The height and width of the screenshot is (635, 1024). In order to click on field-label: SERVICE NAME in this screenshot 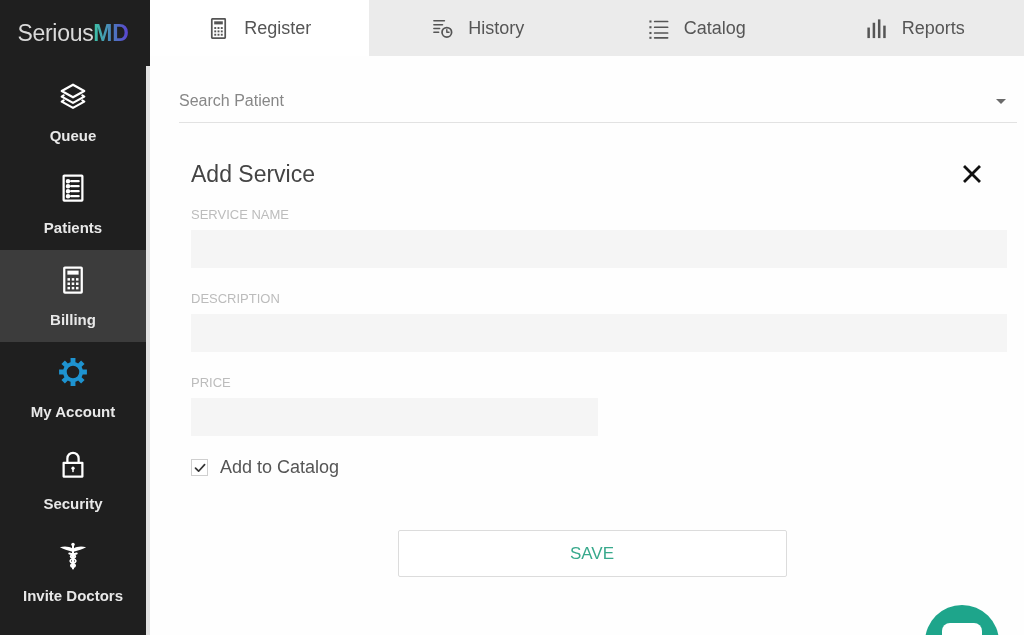, I will do `click(240, 215)`.